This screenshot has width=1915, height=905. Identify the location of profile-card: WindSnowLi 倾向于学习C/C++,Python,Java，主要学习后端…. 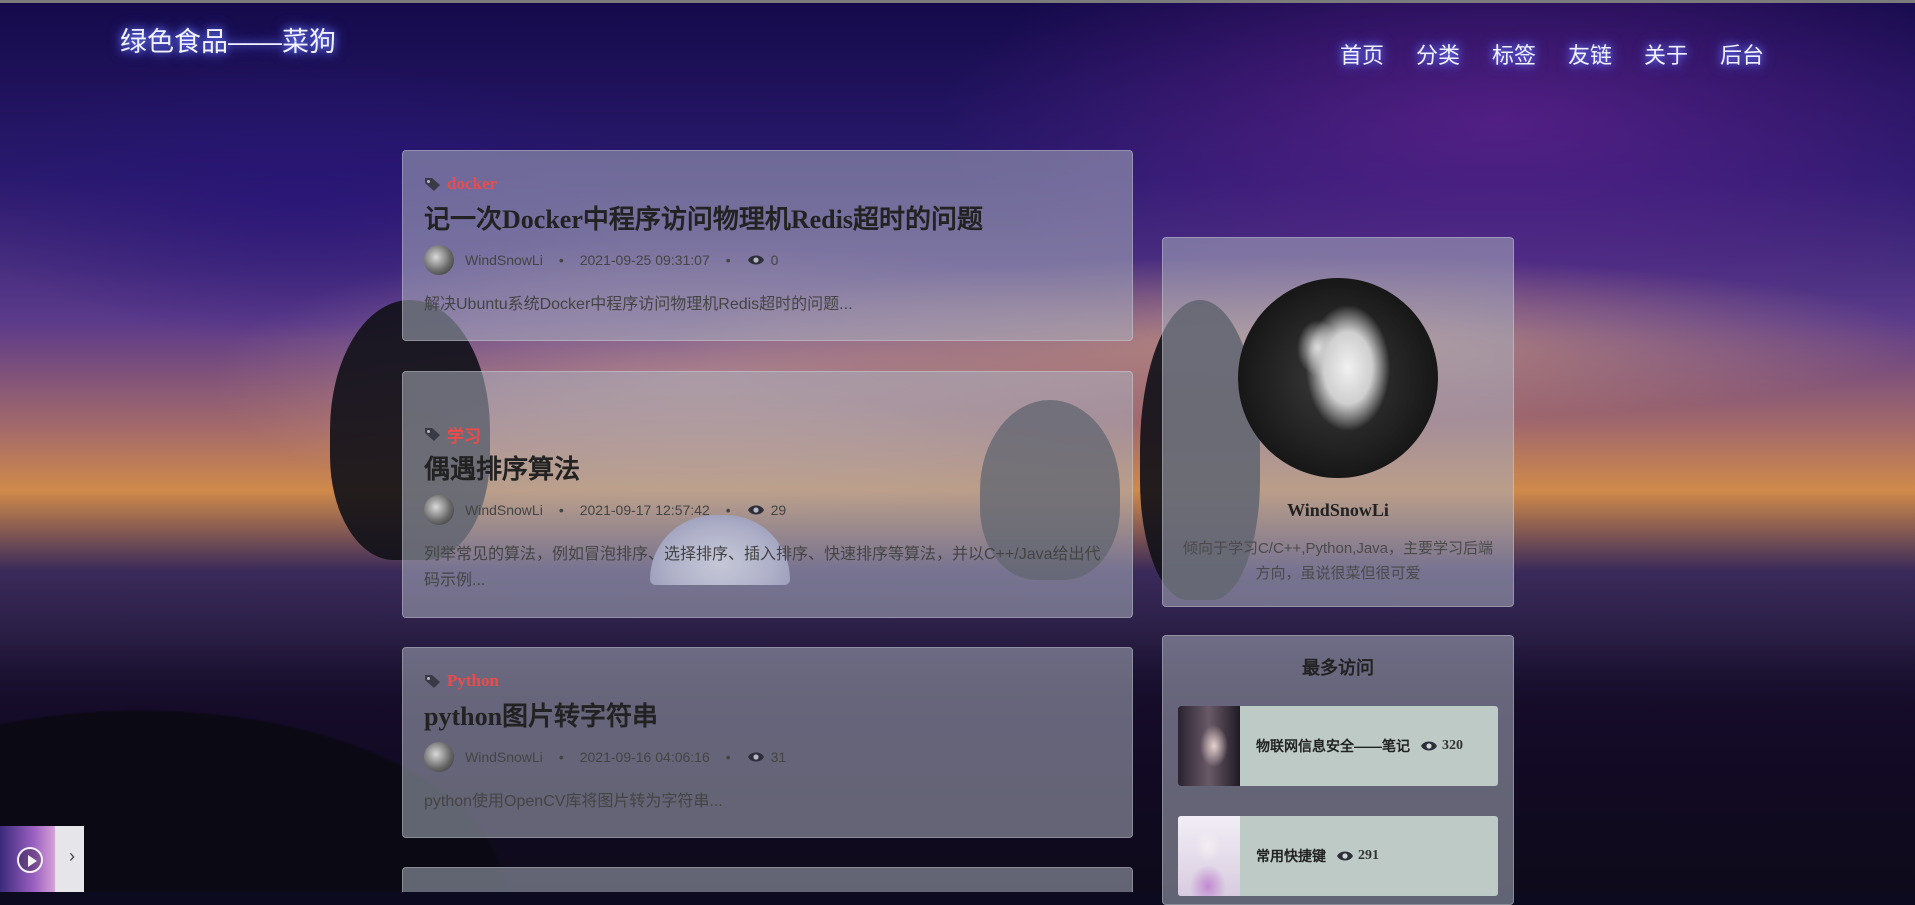
(1338, 422).